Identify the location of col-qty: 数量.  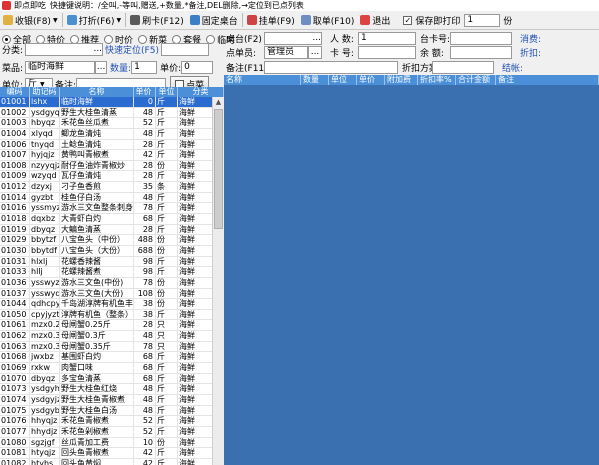
(315, 80).